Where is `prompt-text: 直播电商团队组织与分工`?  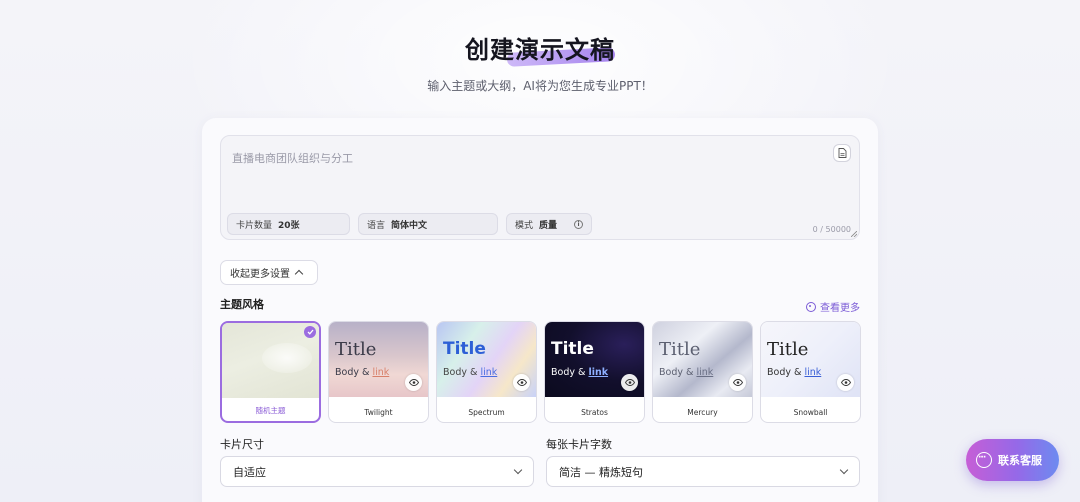
prompt-text: 直播电商团队组织与分工 is located at coordinates (292, 158).